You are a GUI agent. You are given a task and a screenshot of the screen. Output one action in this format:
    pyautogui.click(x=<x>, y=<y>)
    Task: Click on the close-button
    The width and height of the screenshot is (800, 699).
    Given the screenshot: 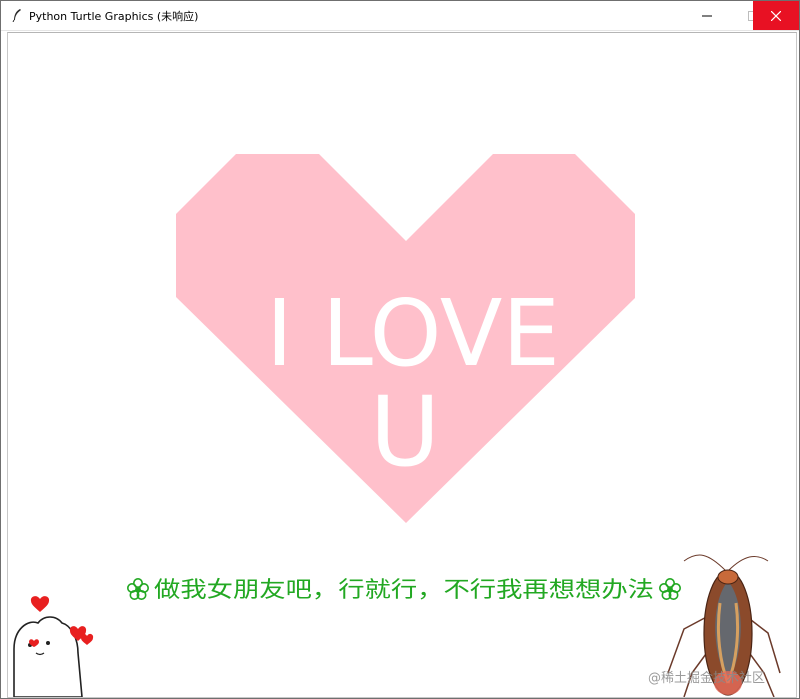 What is the action you would take?
    pyautogui.click(x=776, y=15)
    